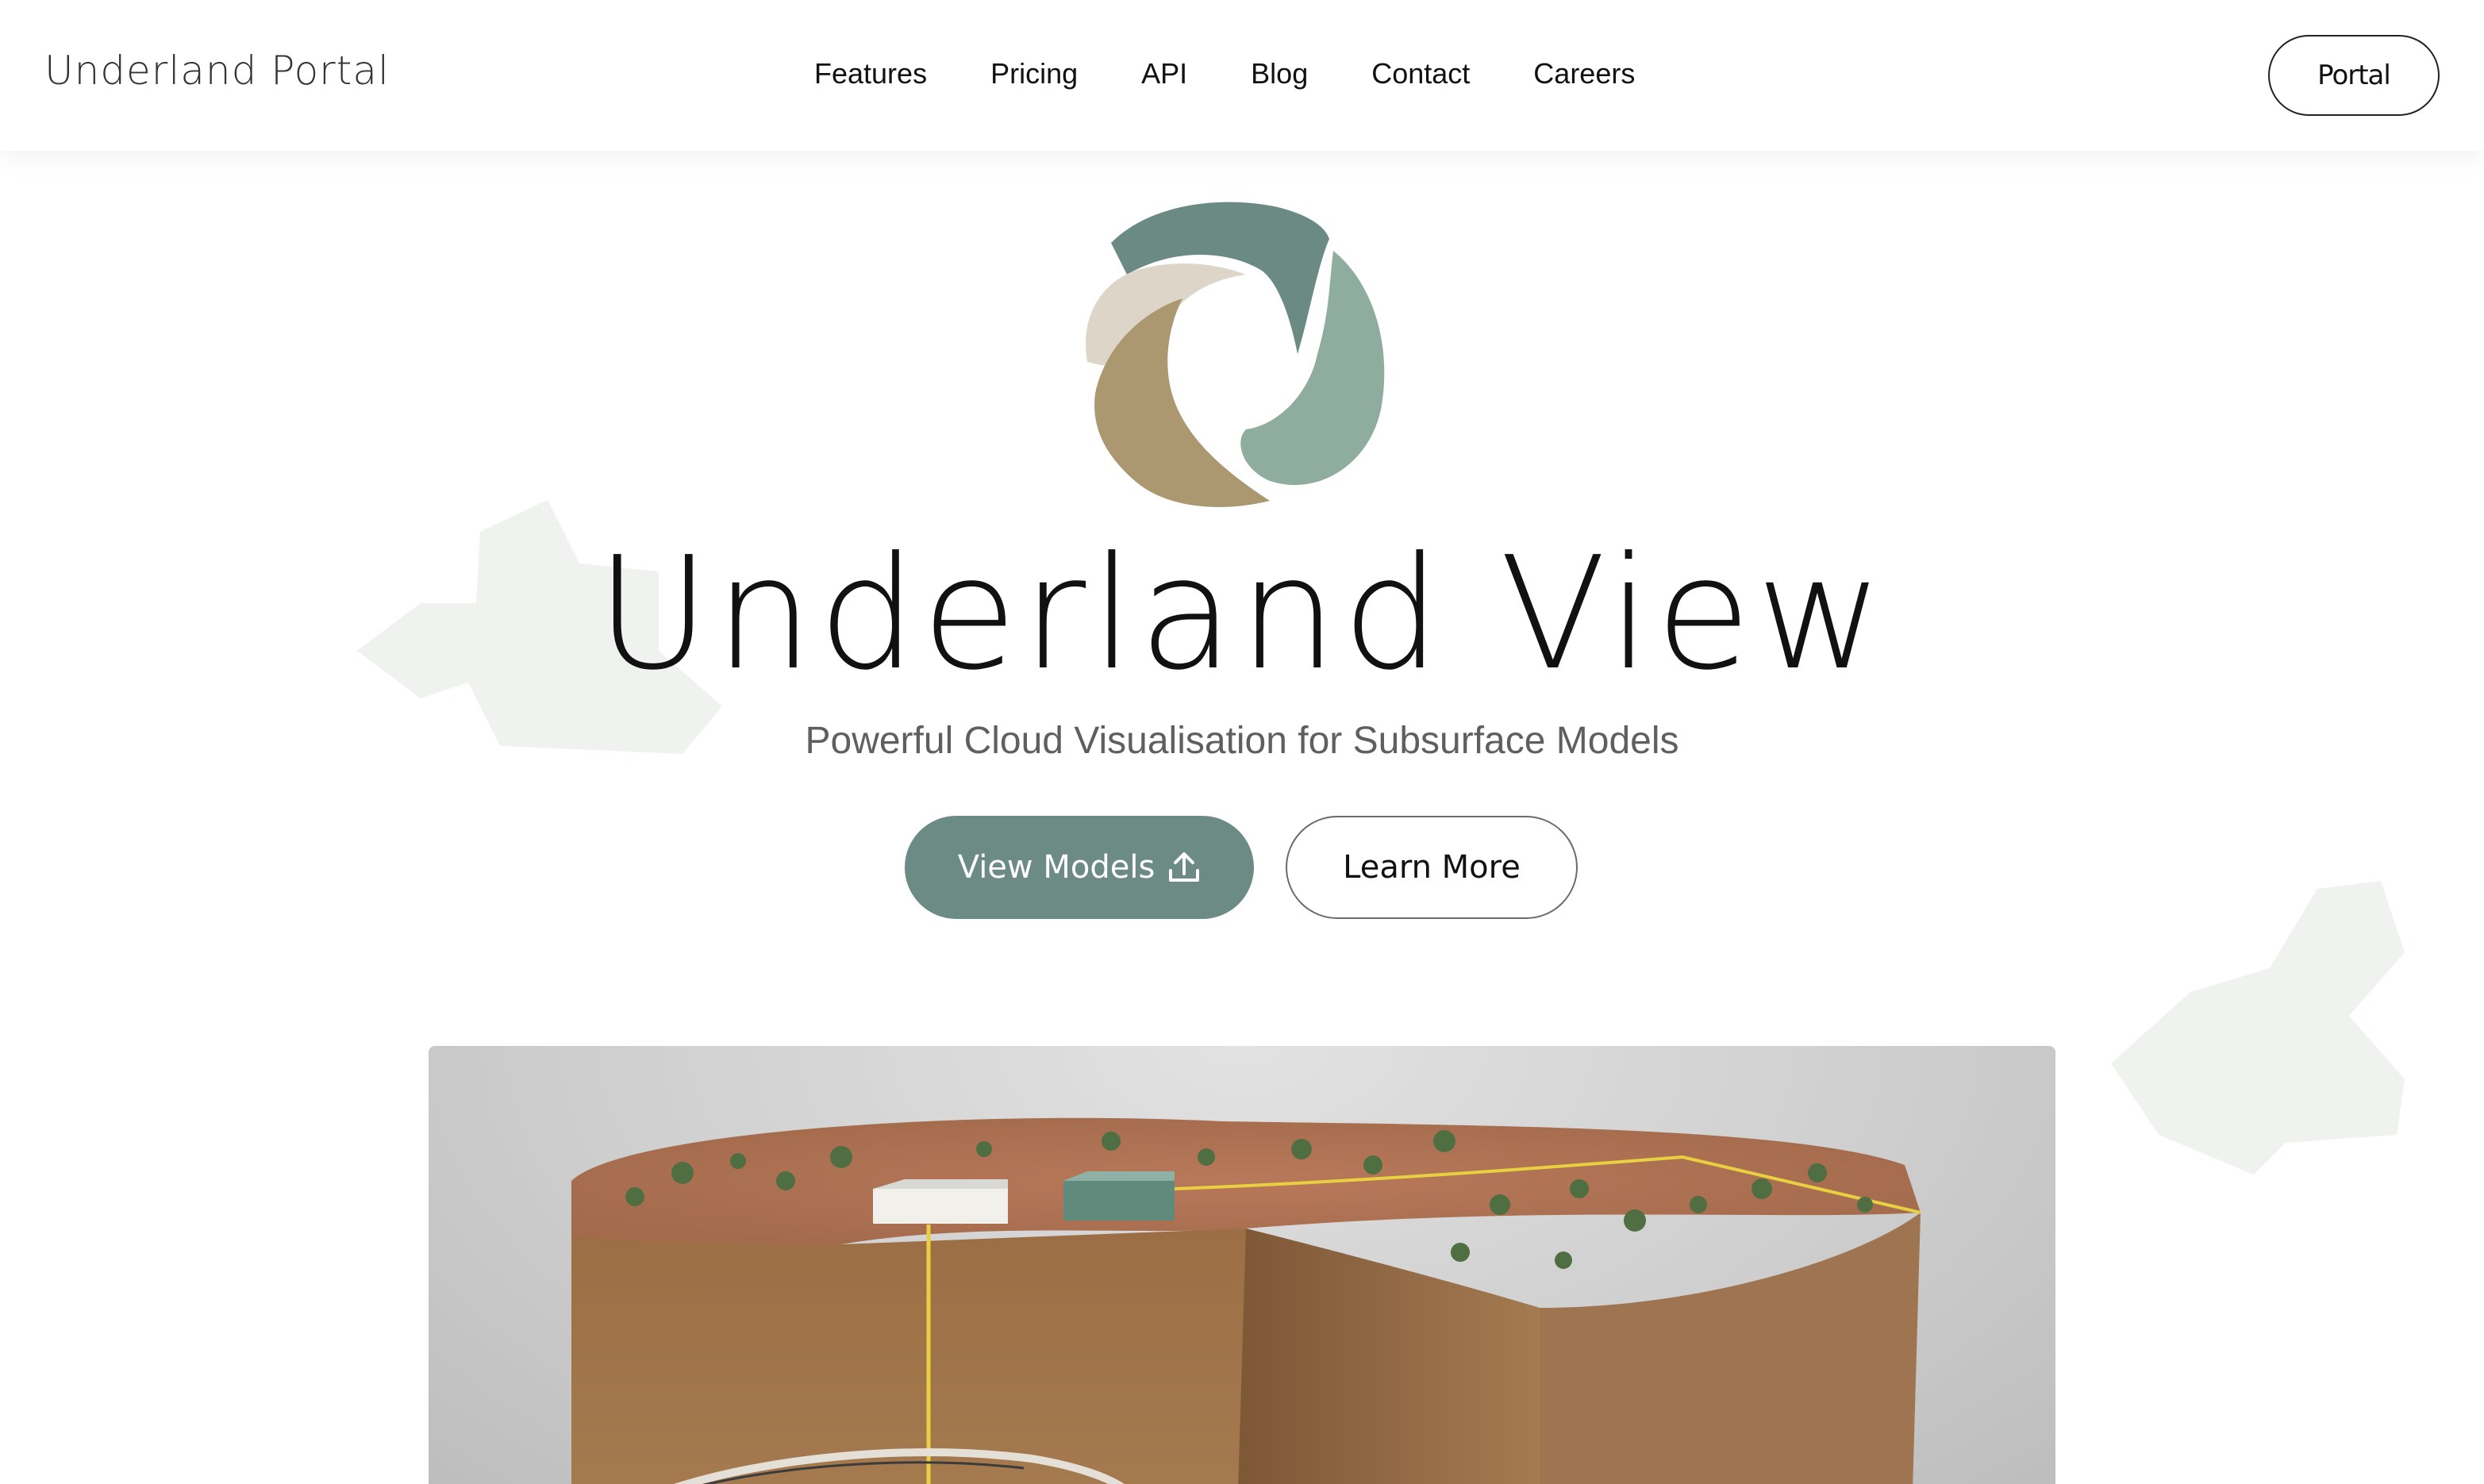 The image size is (2484, 1484). I want to click on learn-more-button: Learn More, so click(1432, 867).